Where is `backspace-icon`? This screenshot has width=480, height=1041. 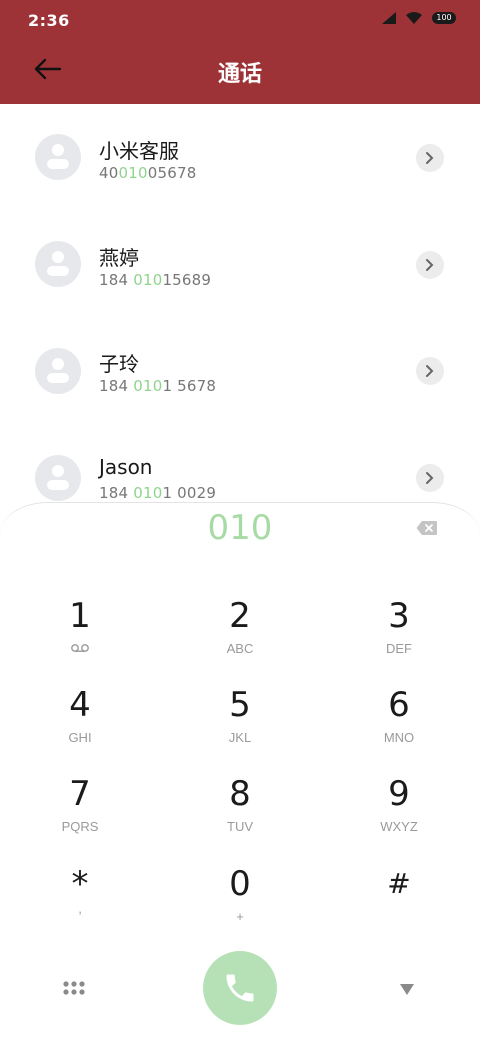 backspace-icon is located at coordinates (426, 528).